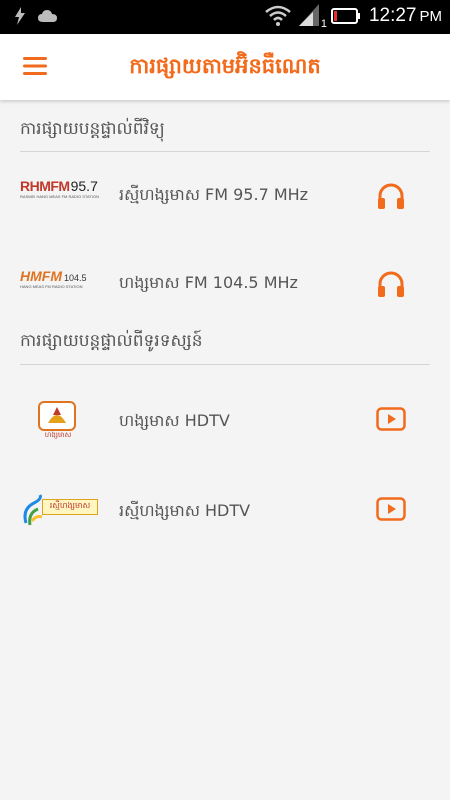  What do you see at coordinates (70, 507) in the screenshot?
I see `logo-caption: រស្មីហង្សមាស` at bounding box center [70, 507].